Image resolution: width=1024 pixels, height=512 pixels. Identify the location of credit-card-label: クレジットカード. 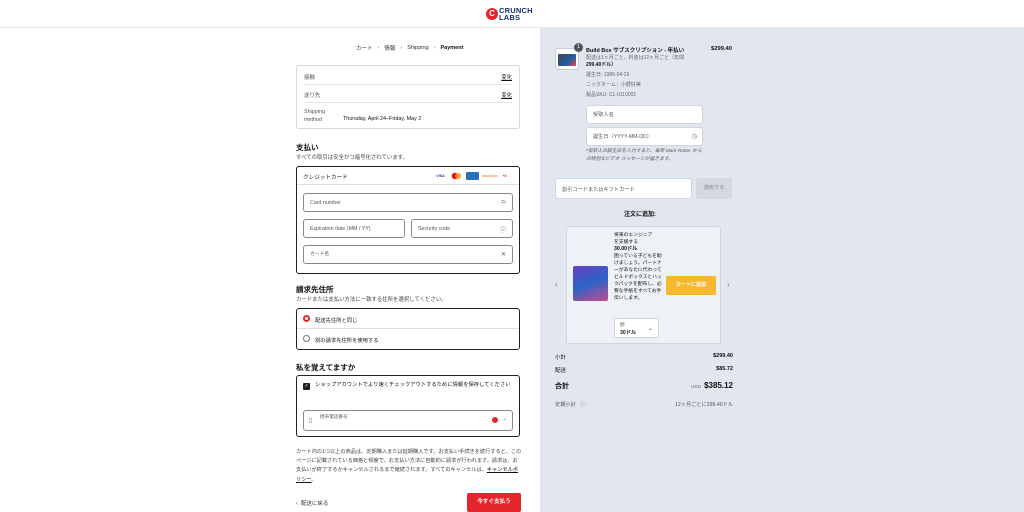
(325, 178).